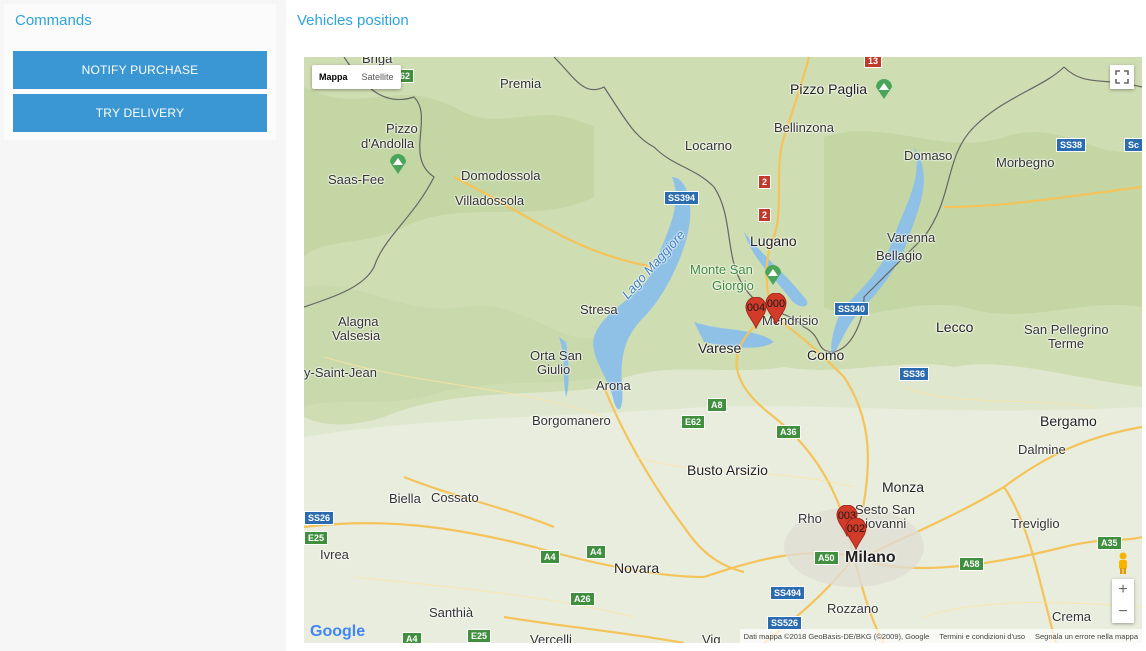  Describe the element at coordinates (1072, 616) in the screenshot. I see `place-crema: Crema` at that location.